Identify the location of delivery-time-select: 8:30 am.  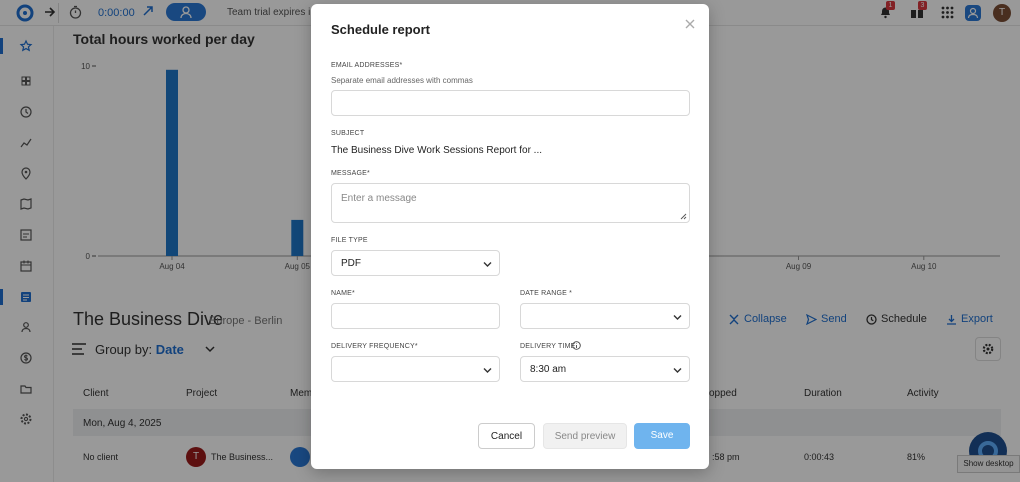
(605, 369).